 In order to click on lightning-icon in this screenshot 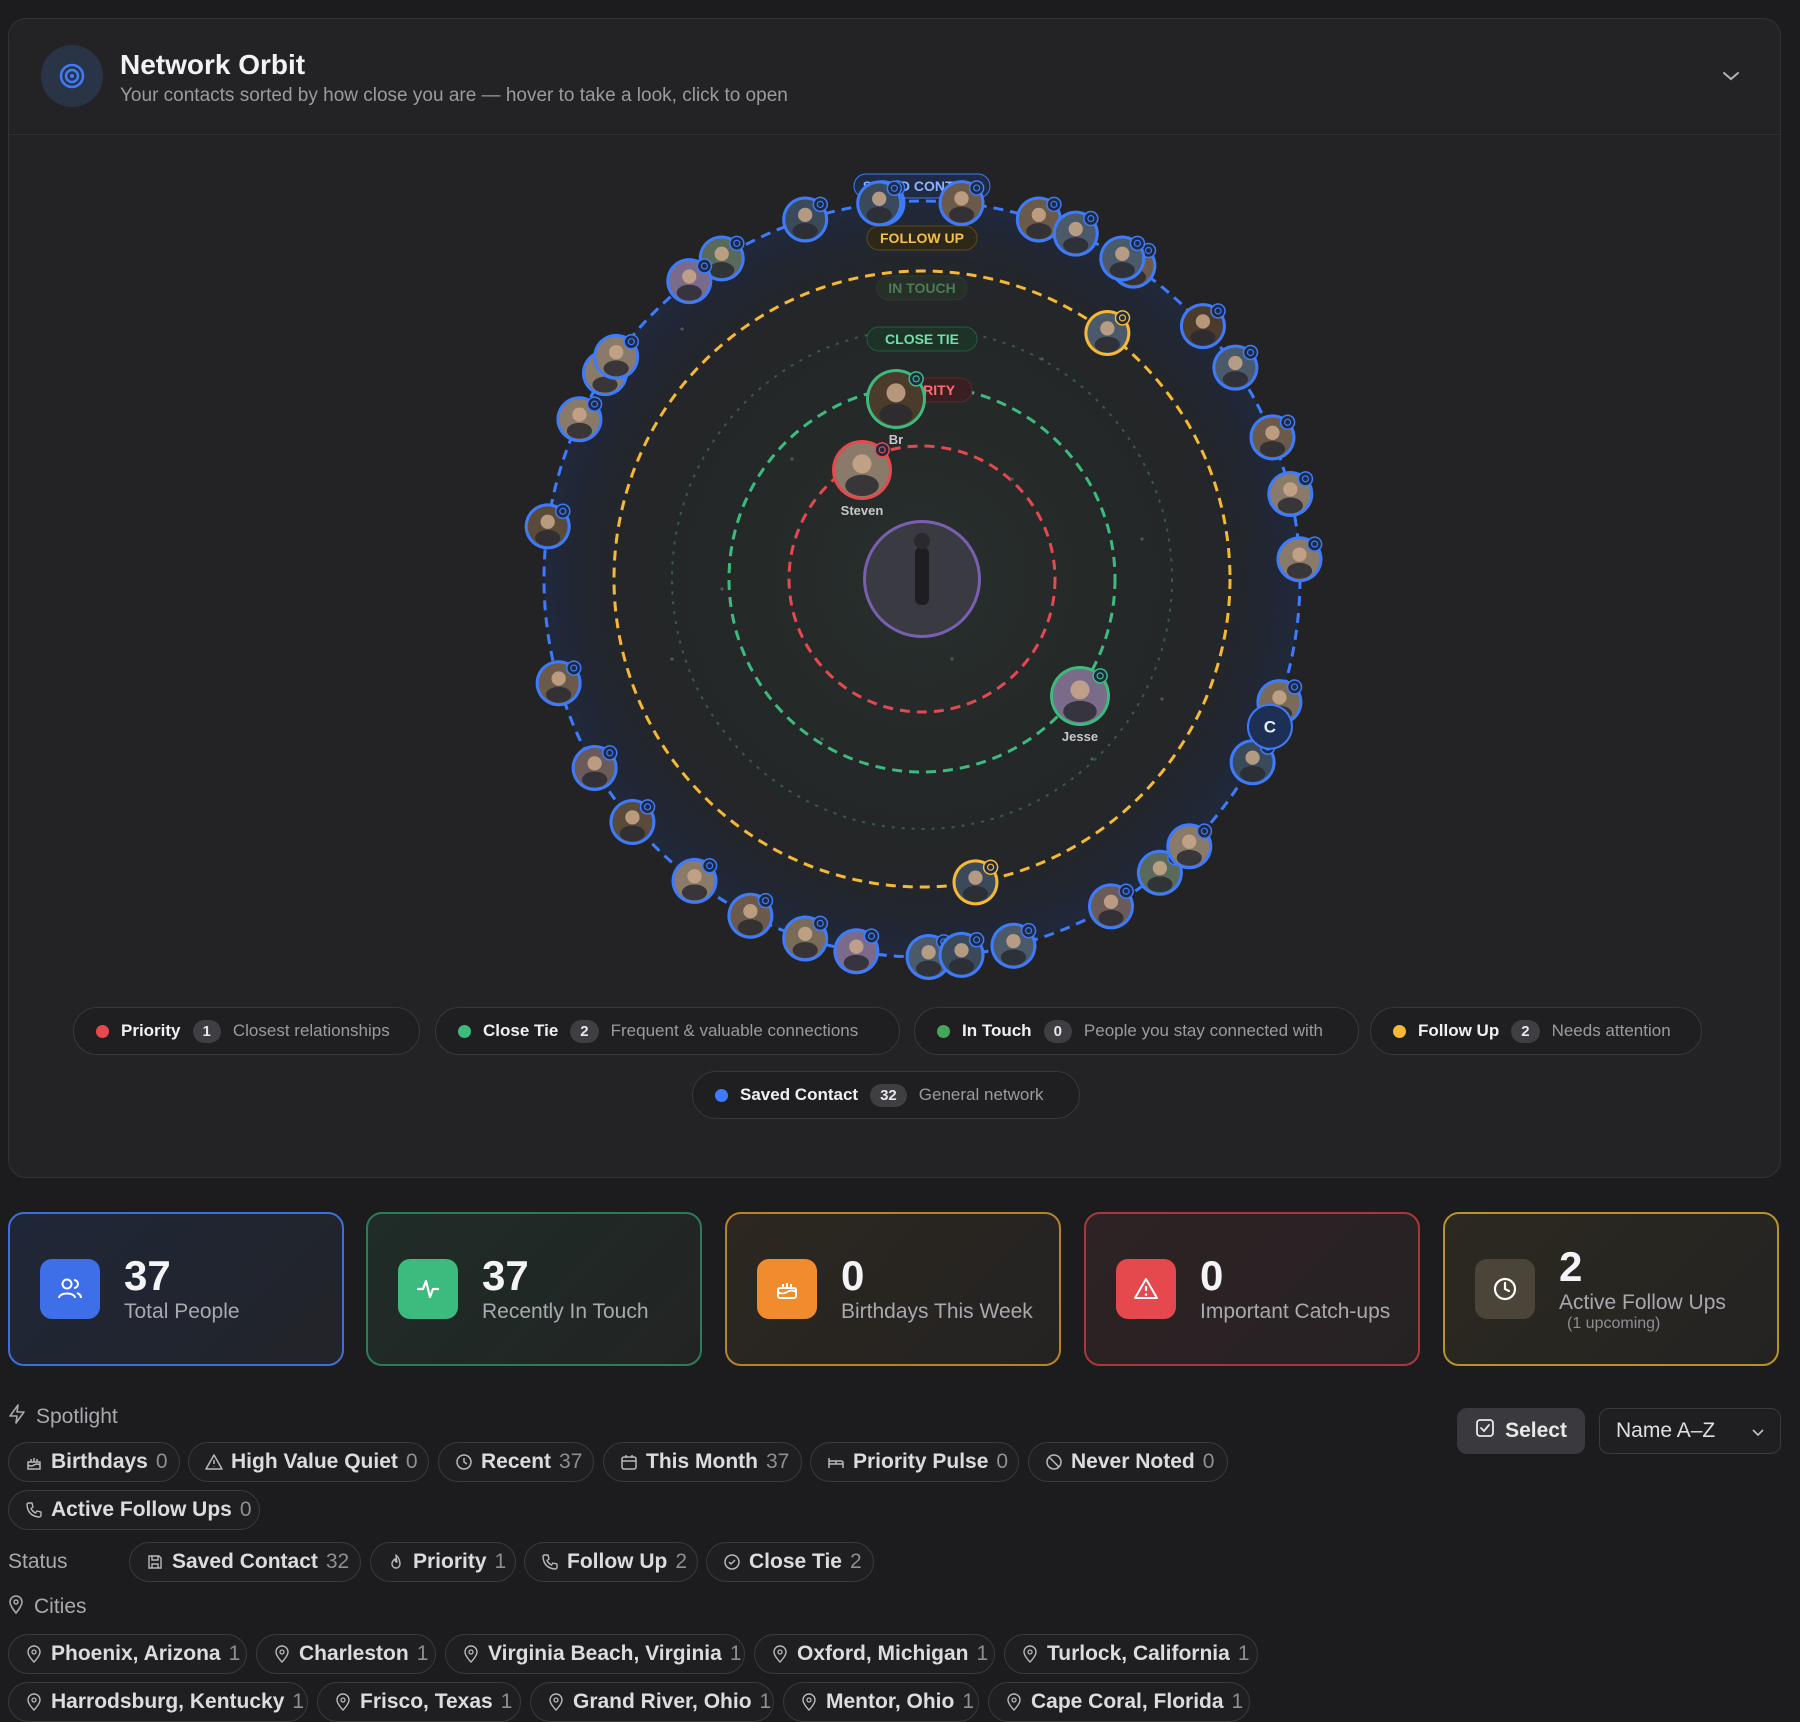, I will do `click(17, 1417)`.